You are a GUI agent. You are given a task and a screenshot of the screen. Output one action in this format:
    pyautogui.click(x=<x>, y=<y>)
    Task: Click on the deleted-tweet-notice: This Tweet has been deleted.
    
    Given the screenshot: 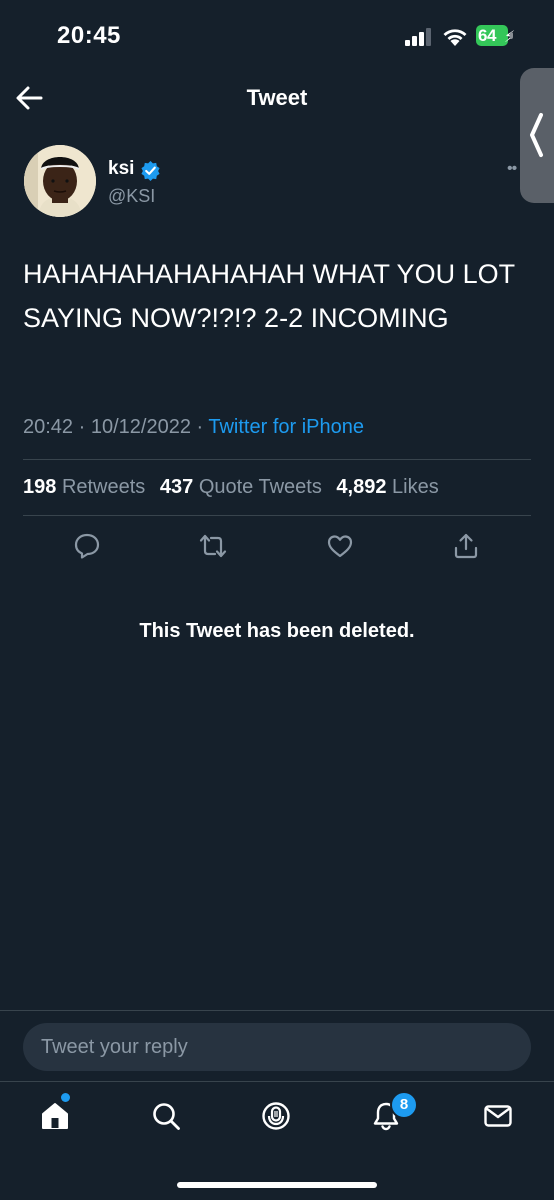 What is the action you would take?
    pyautogui.click(x=277, y=631)
    